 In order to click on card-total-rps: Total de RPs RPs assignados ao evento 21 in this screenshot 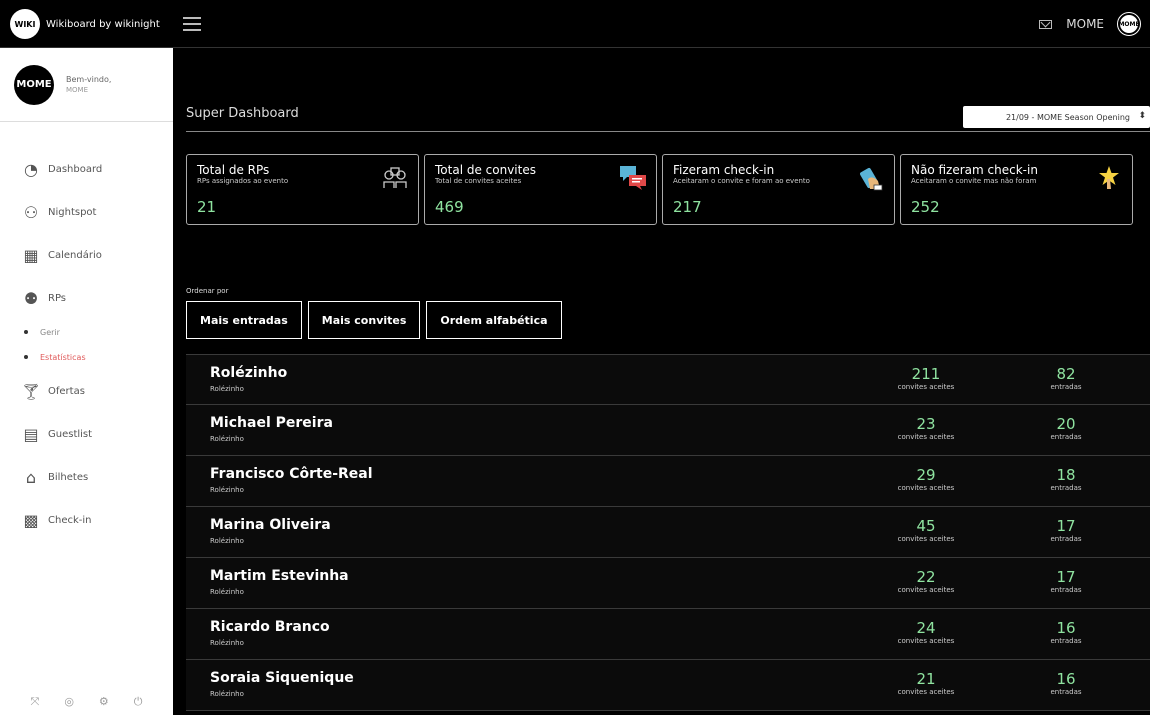, I will do `click(302, 189)`.